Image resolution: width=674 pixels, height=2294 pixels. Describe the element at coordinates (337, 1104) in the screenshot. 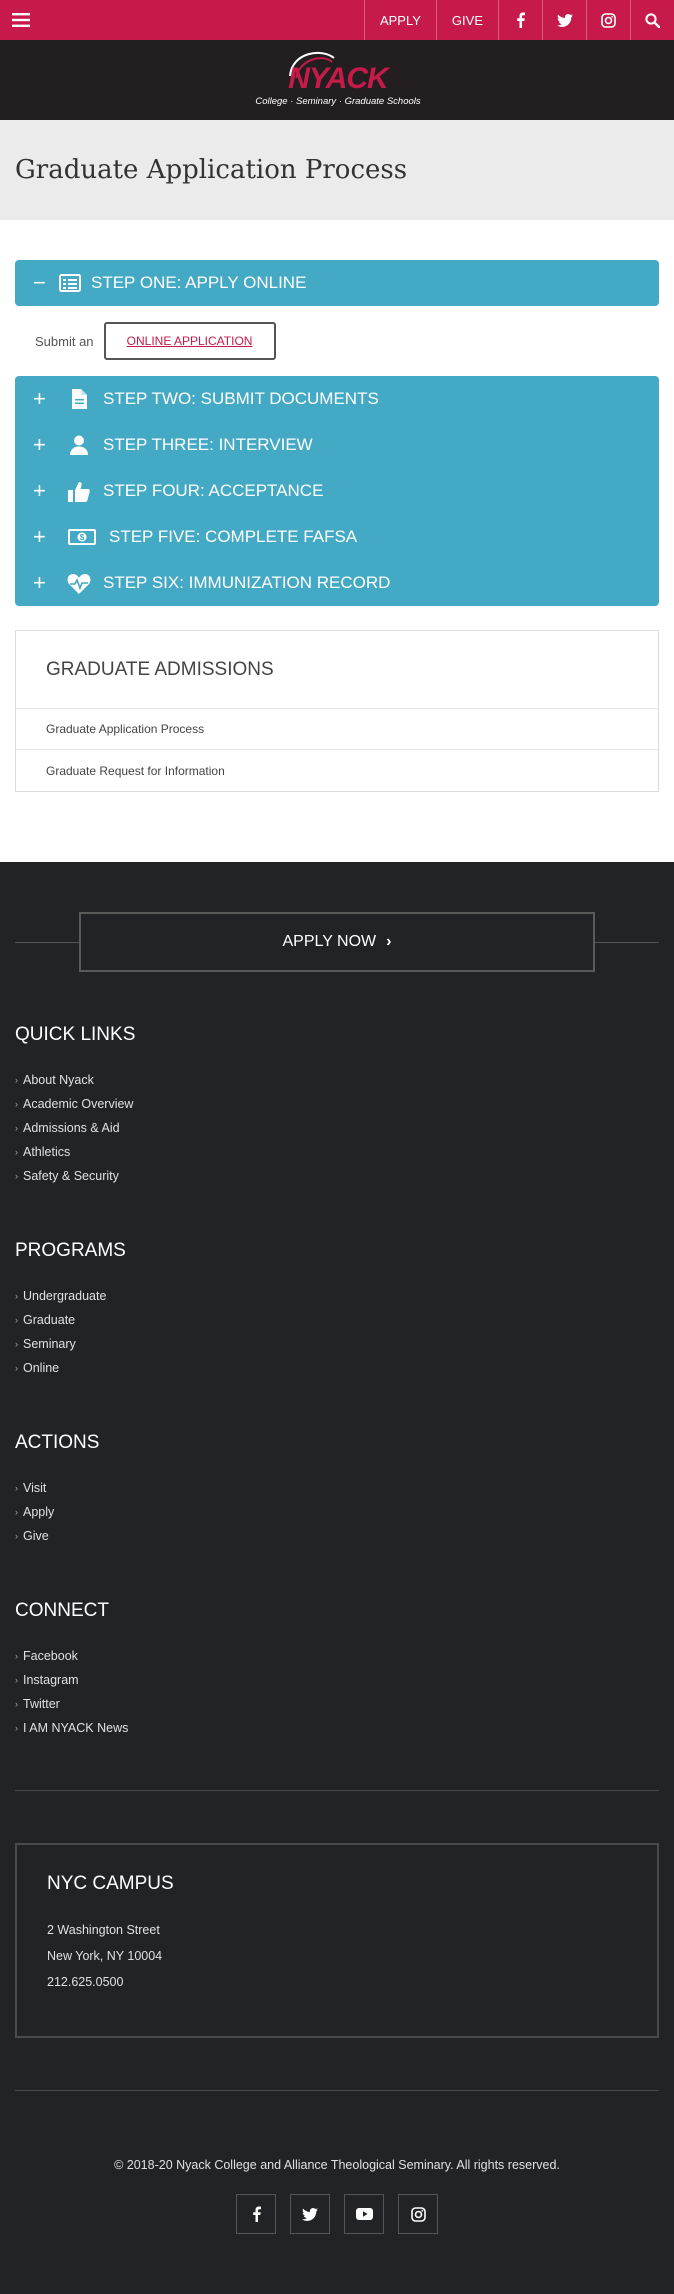

I see `footer-link-academic: › Academic Overview` at that location.